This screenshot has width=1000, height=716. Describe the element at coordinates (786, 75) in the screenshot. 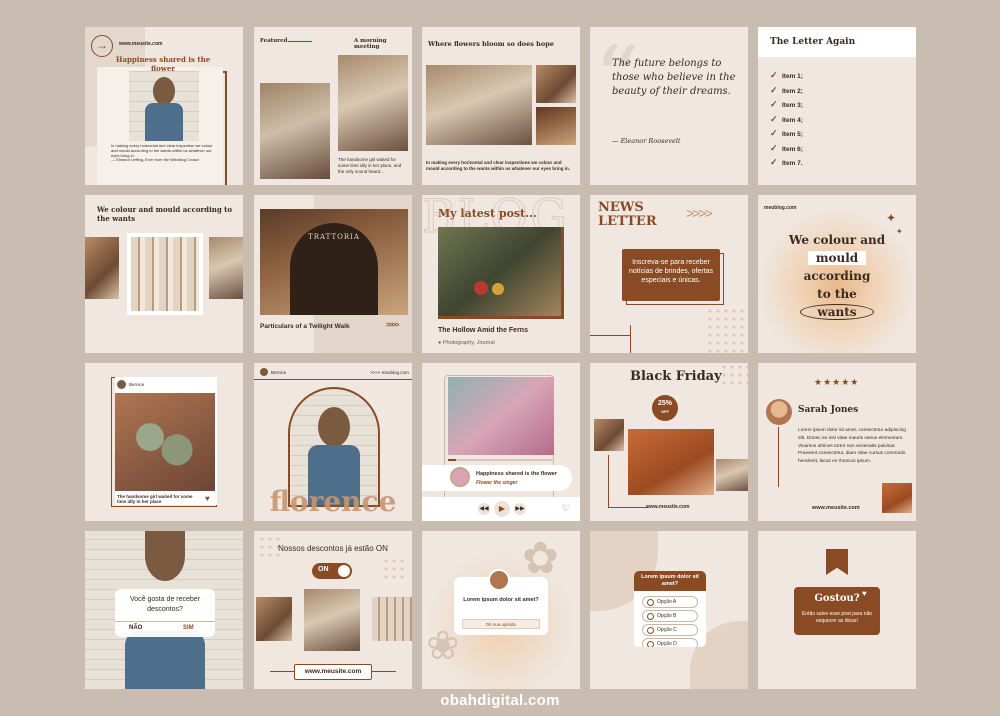

I see `list-item: ✓ Item 1;` at that location.